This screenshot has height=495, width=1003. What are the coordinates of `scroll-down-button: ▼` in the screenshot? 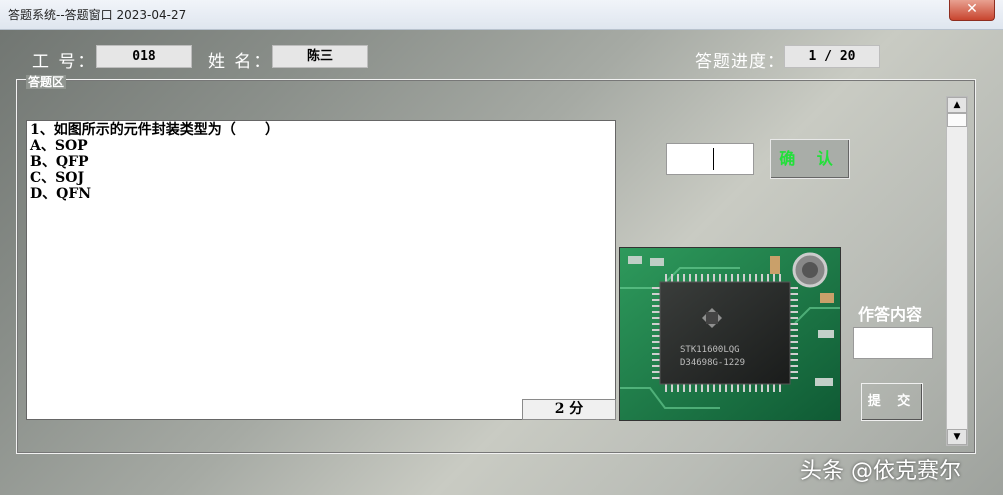 It's located at (957, 437).